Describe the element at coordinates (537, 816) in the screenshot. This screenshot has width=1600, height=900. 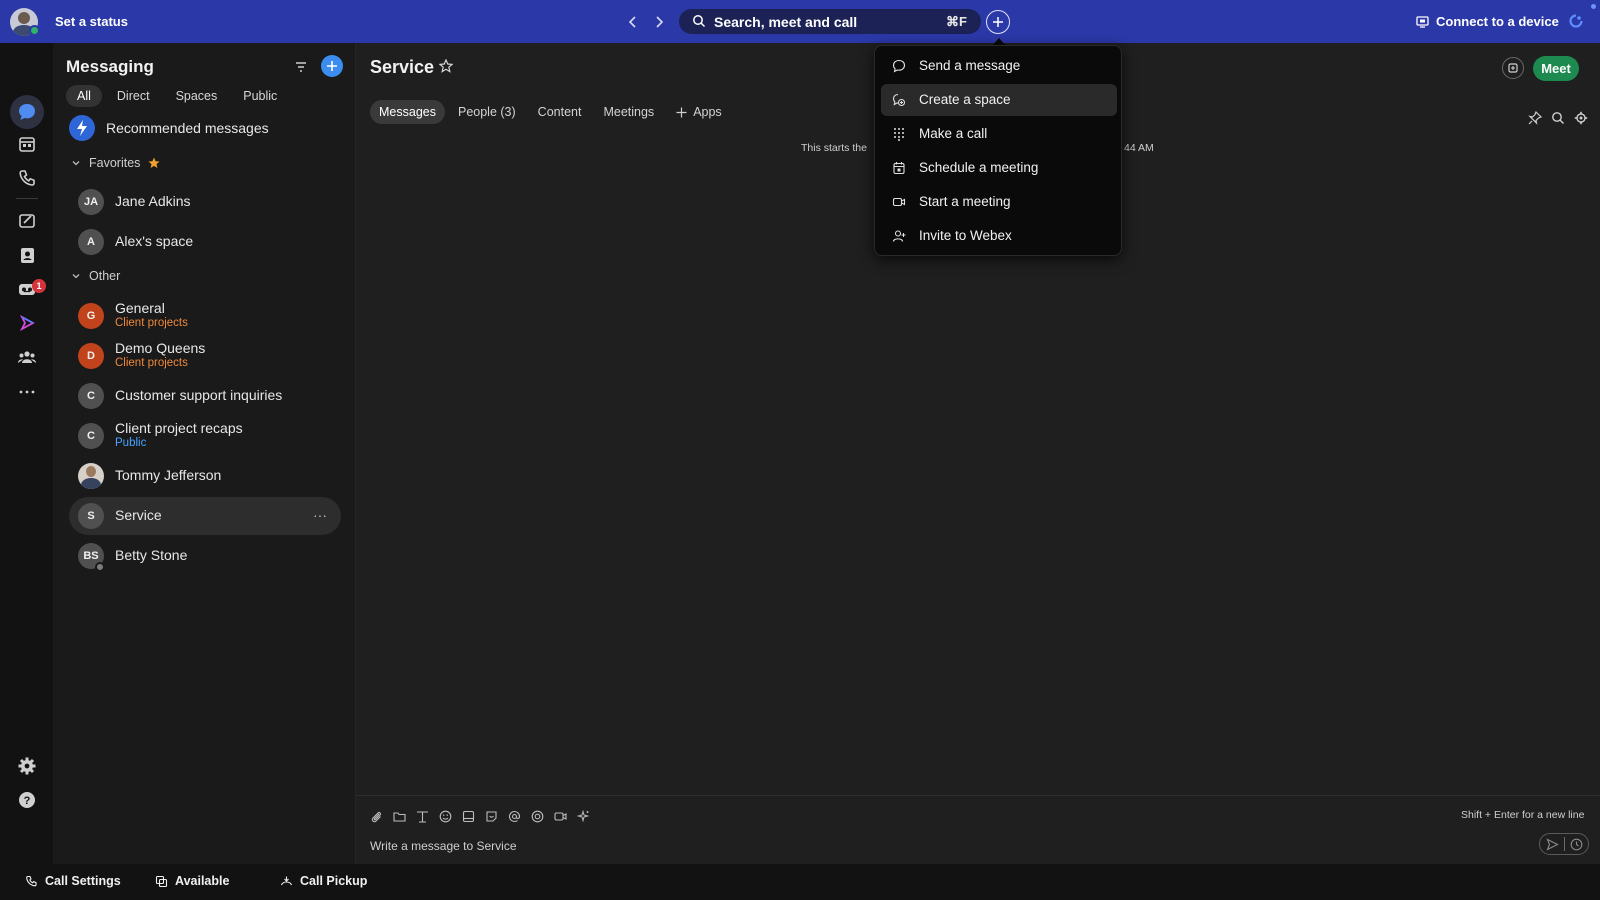
I see `apps-icon` at that location.